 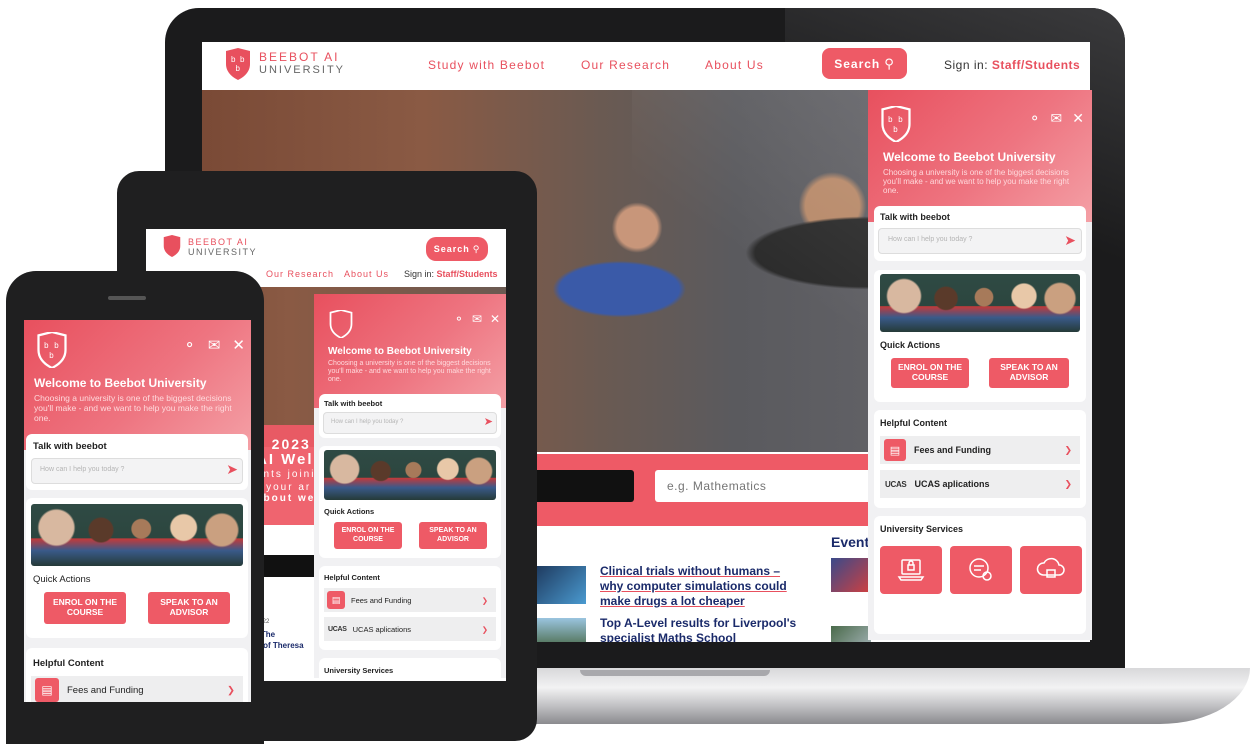 What do you see at coordinates (625, 65) in the screenshot?
I see `nav-research: Our Research` at bounding box center [625, 65].